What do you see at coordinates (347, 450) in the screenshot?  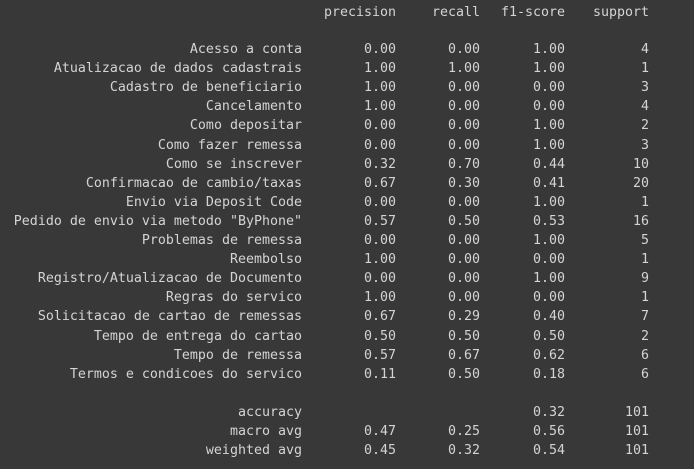 I see `summary-metrics-row: weighted avg 0.45 0.32 0.54 101` at bounding box center [347, 450].